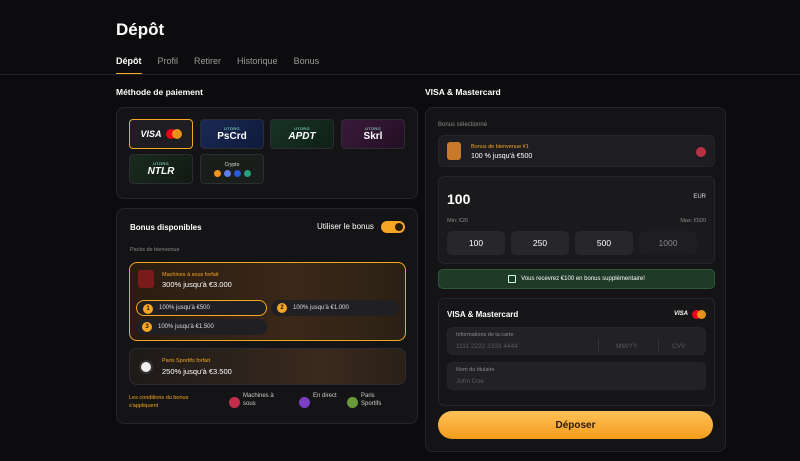  Describe the element at coordinates (470, 381) in the screenshot. I see `holder-name-input: John Doe` at that location.